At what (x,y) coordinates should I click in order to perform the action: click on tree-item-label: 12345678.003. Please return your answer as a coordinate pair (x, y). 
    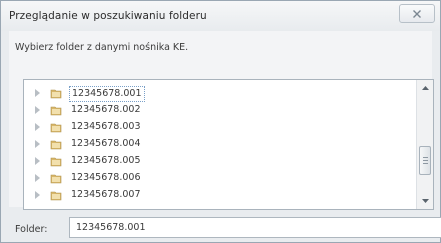
    Looking at the image, I should click on (106, 126).